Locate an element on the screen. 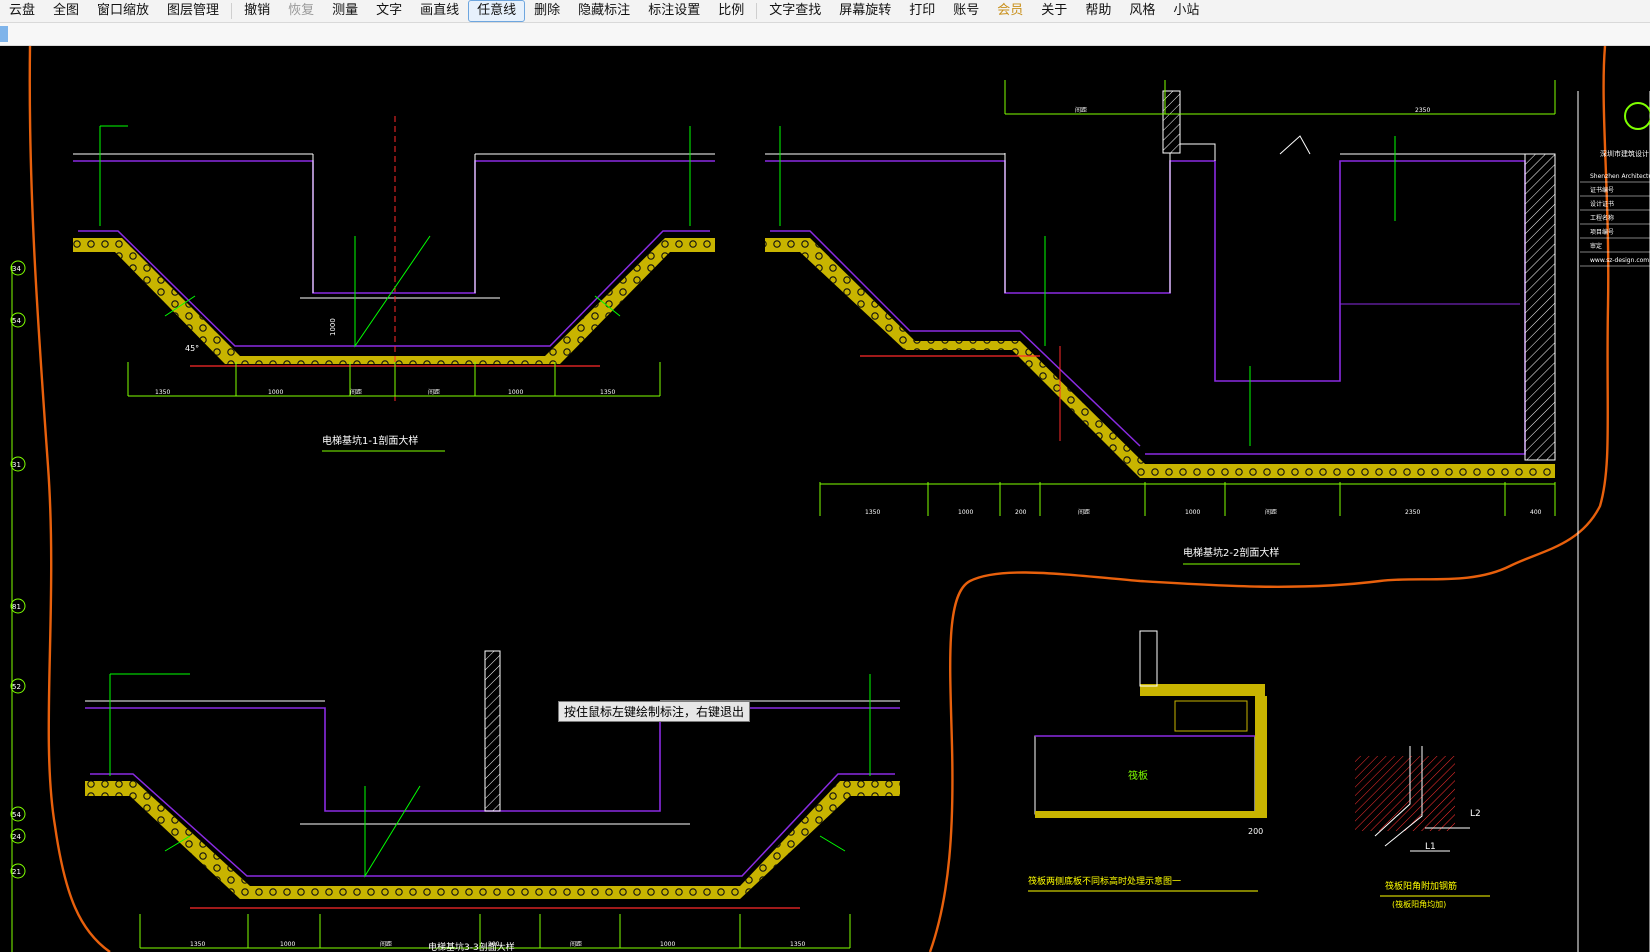 This screenshot has height=952, width=1650. dimension-text: 400 is located at coordinates (1536, 512).